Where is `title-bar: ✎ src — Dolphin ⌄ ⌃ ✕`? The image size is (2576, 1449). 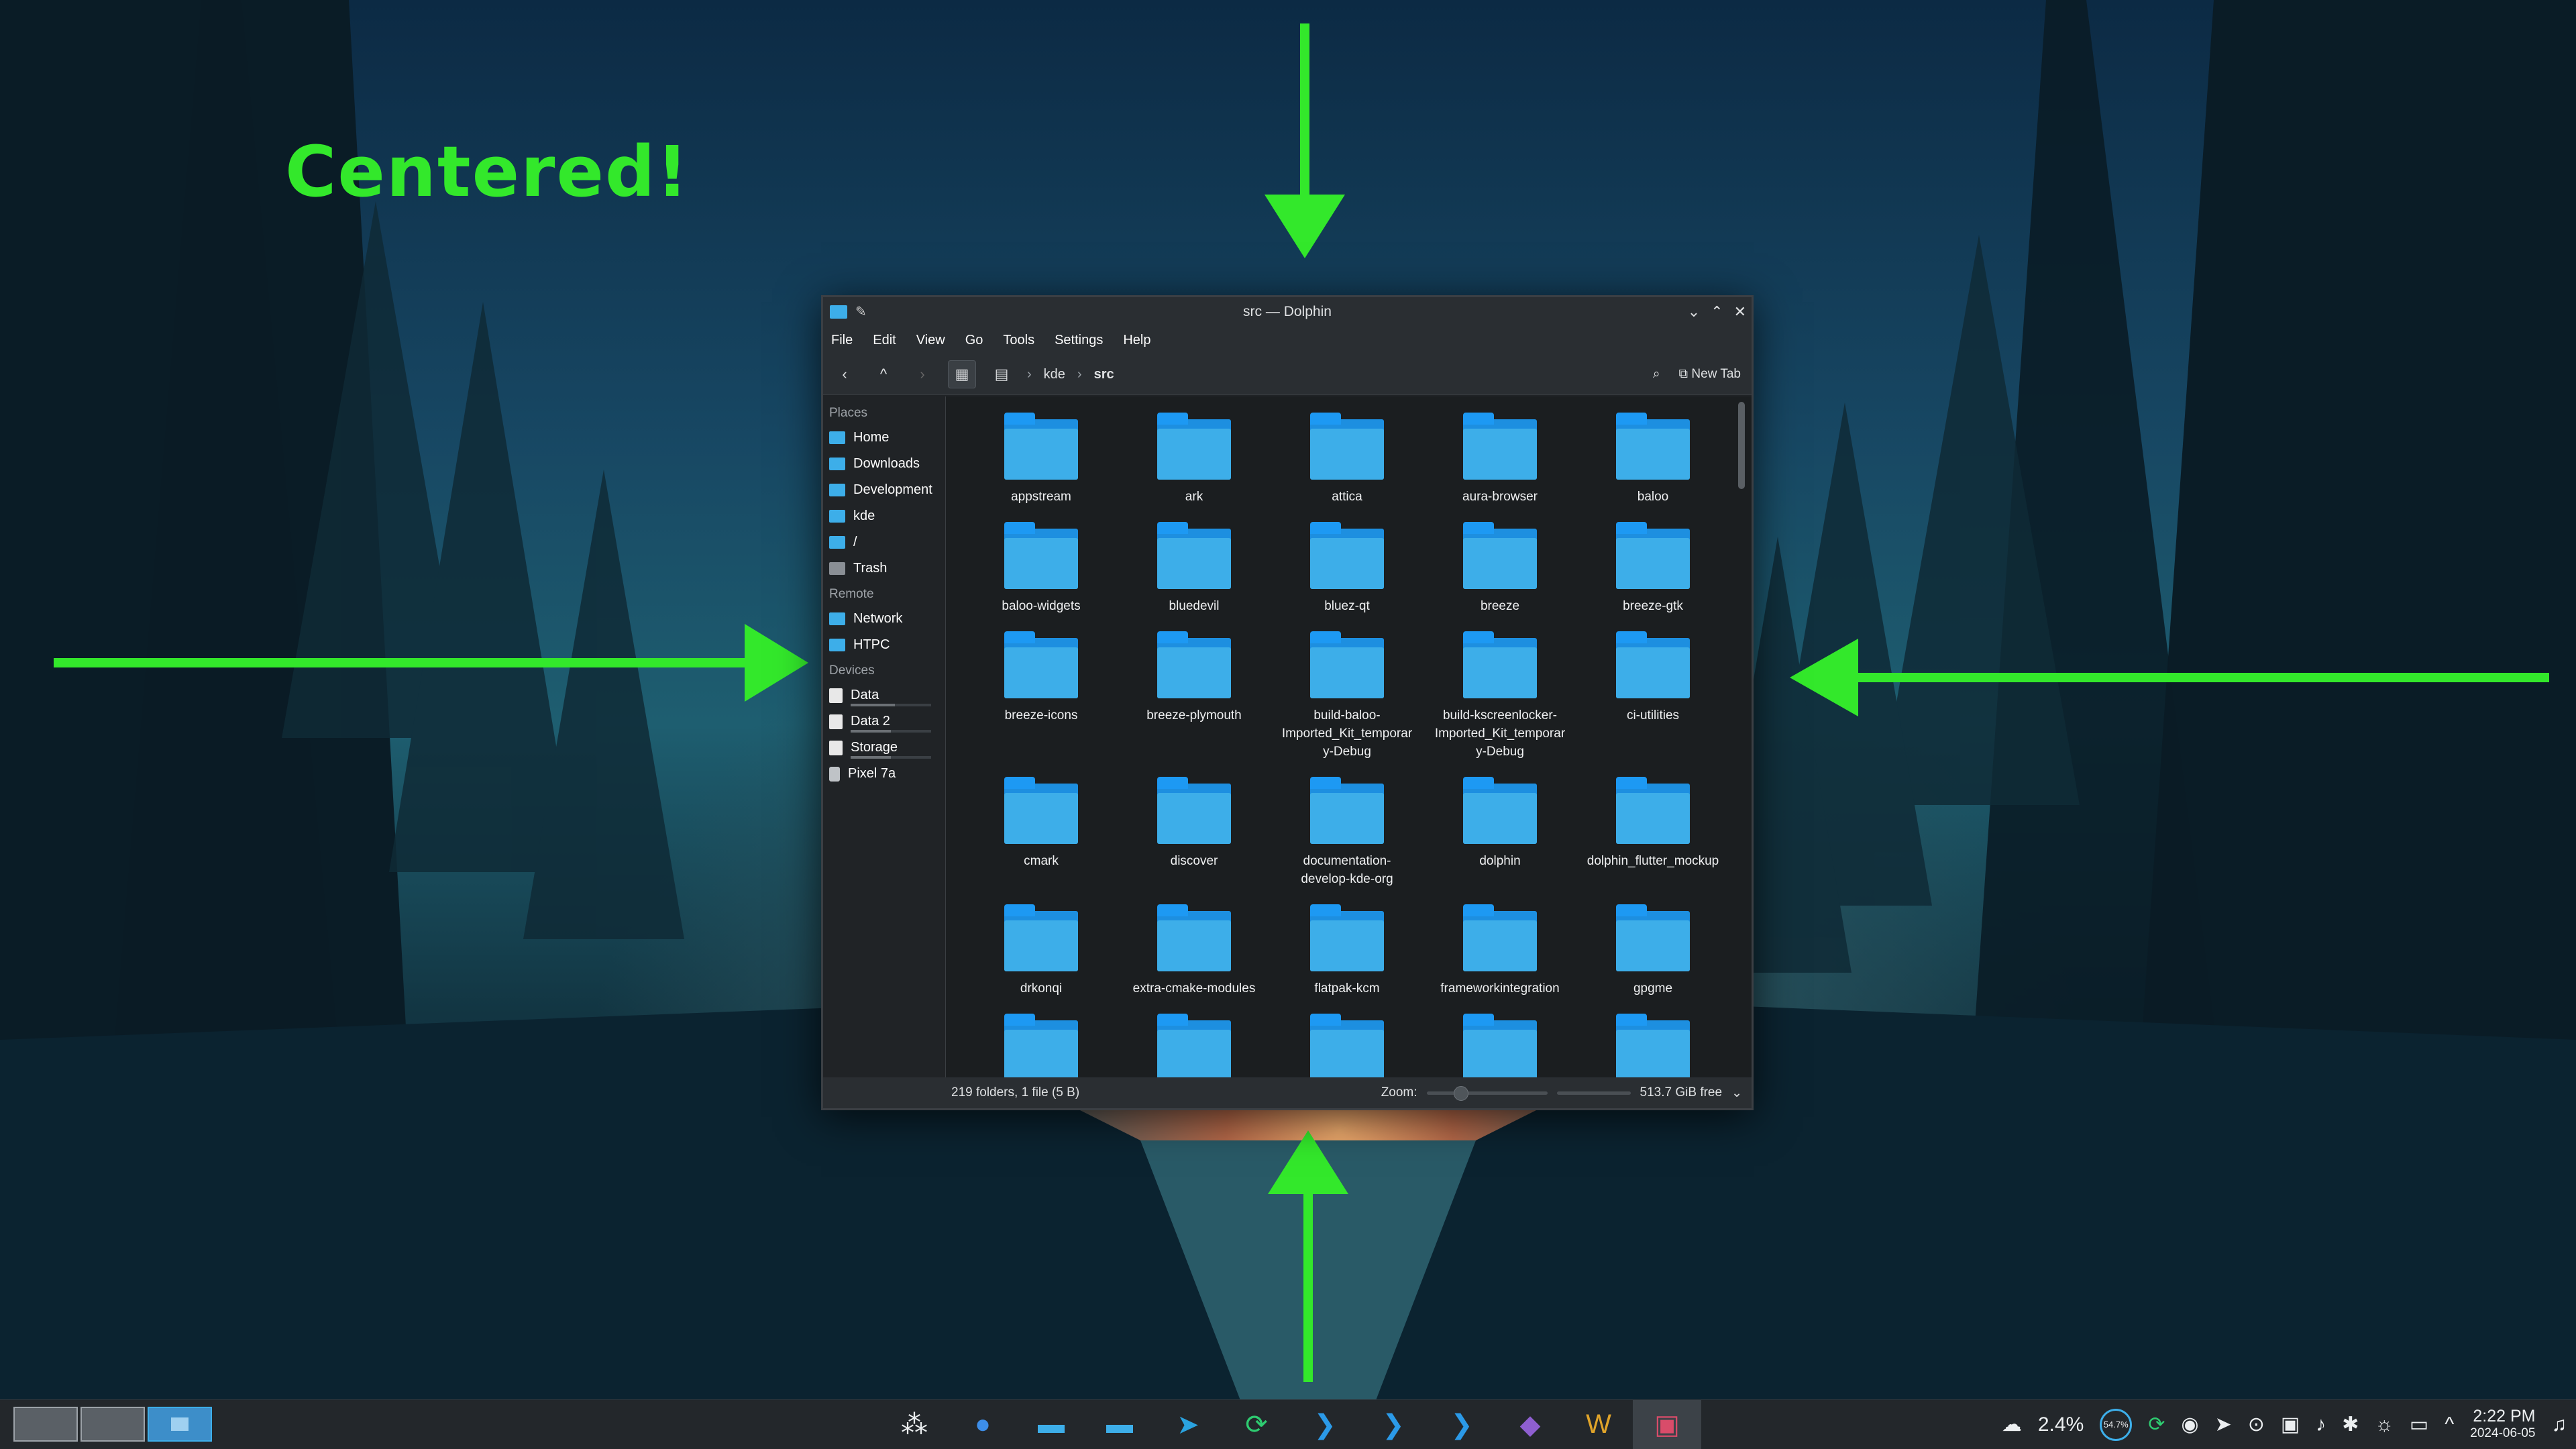 title-bar: ✎ src — Dolphin ⌄ ⌃ ✕ is located at coordinates (1287, 311).